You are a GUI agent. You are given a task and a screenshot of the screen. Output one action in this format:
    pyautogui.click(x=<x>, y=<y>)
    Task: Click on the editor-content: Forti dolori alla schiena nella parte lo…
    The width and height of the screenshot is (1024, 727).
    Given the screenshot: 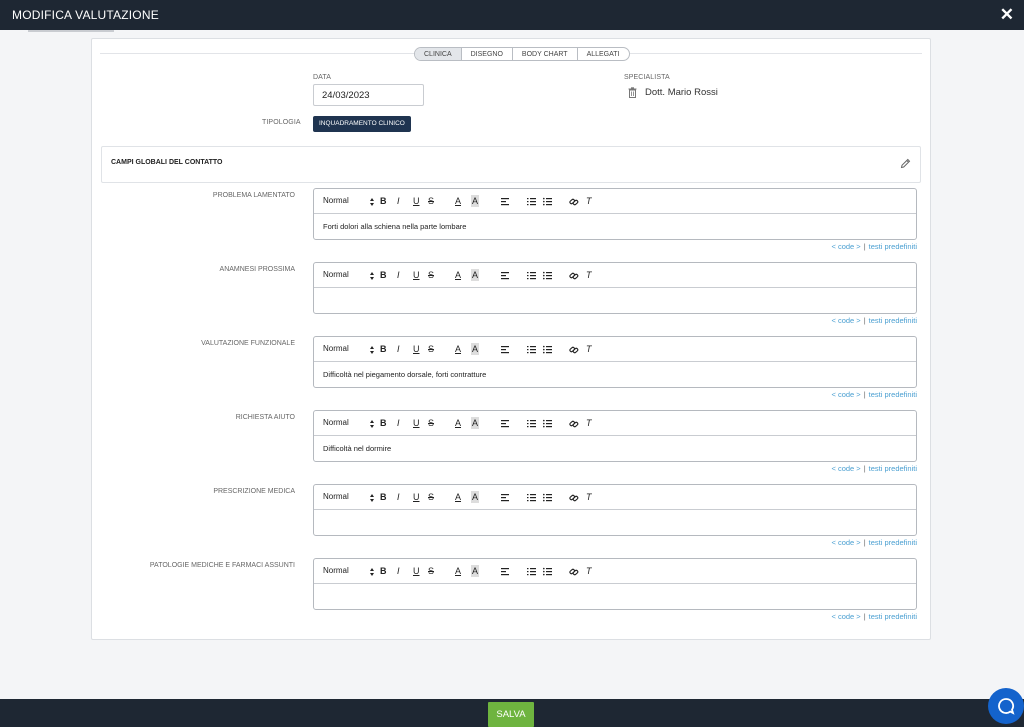 What is the action you would take?
    pyautogui.click(x=394, y=226)
    